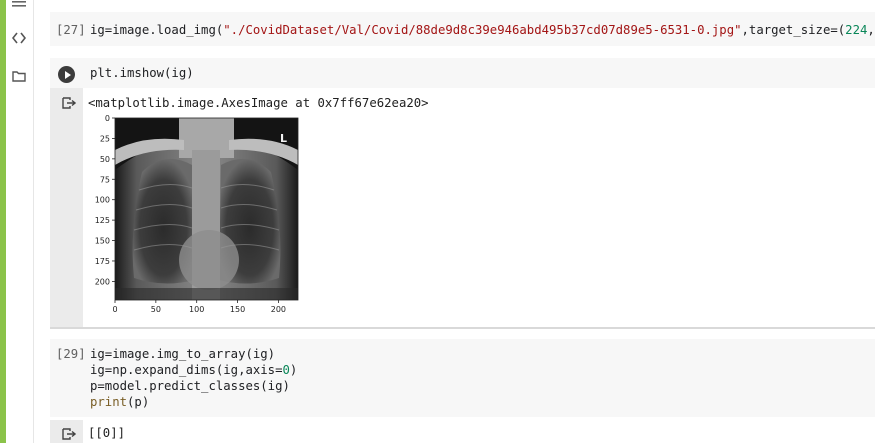  What do you see at coordinates (856, 30) in the screenshot?
I see `number-literal: 224` at bounding box center [856, 30].